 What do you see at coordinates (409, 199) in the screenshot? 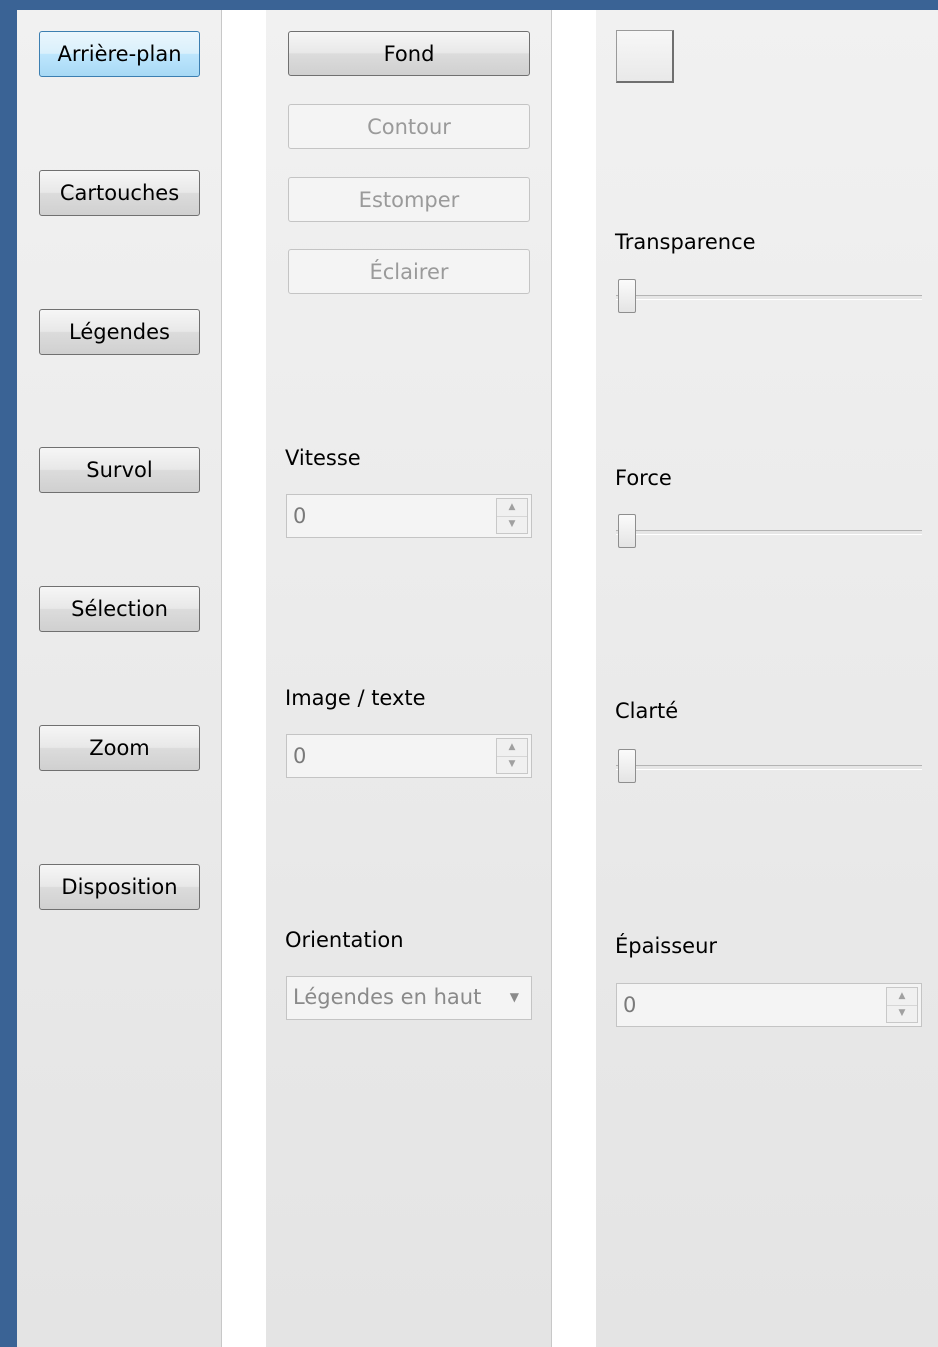
I see `estomper-button: Estomper` at bounding box center [409, 199].